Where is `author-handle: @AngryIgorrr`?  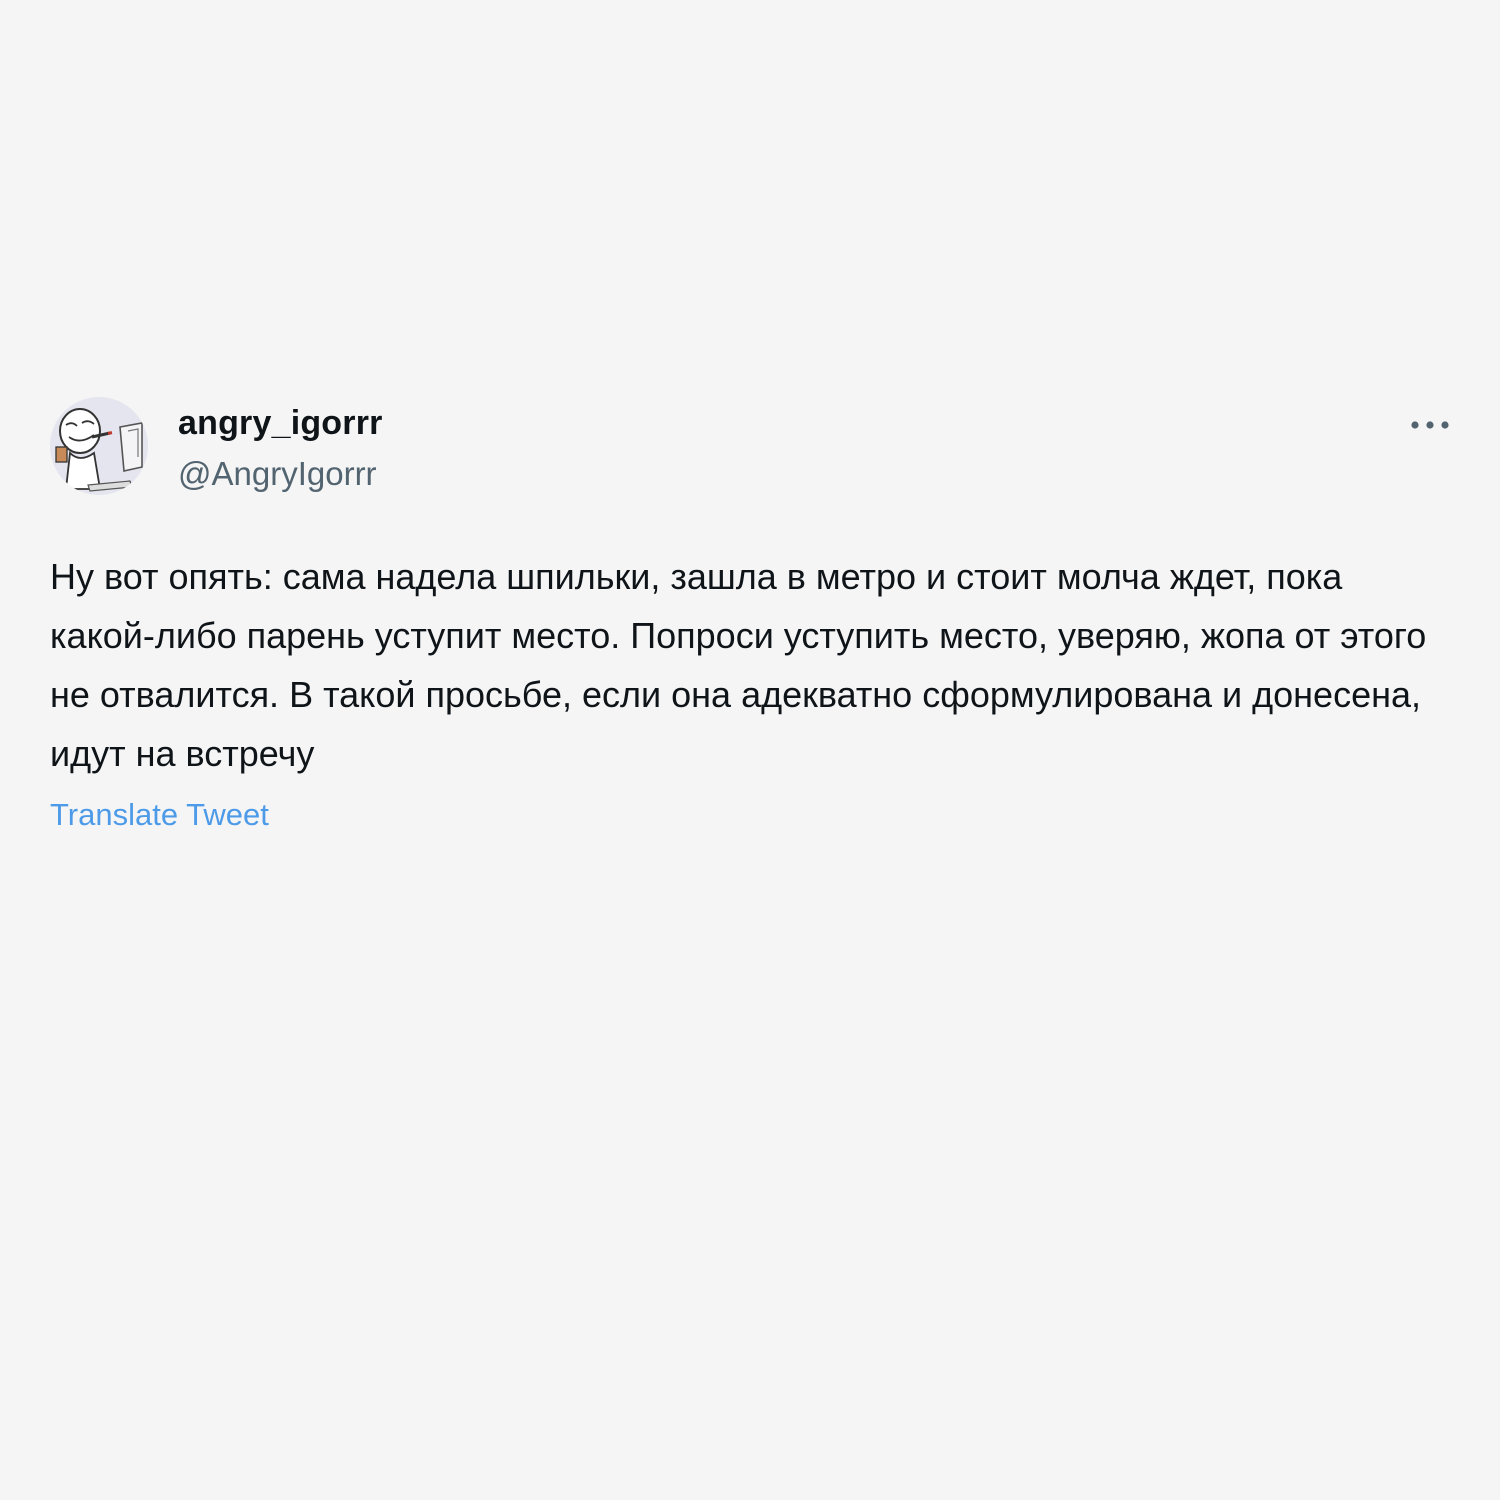
author-handle: @AngryIgorrr is located at coordinates (280, 474).